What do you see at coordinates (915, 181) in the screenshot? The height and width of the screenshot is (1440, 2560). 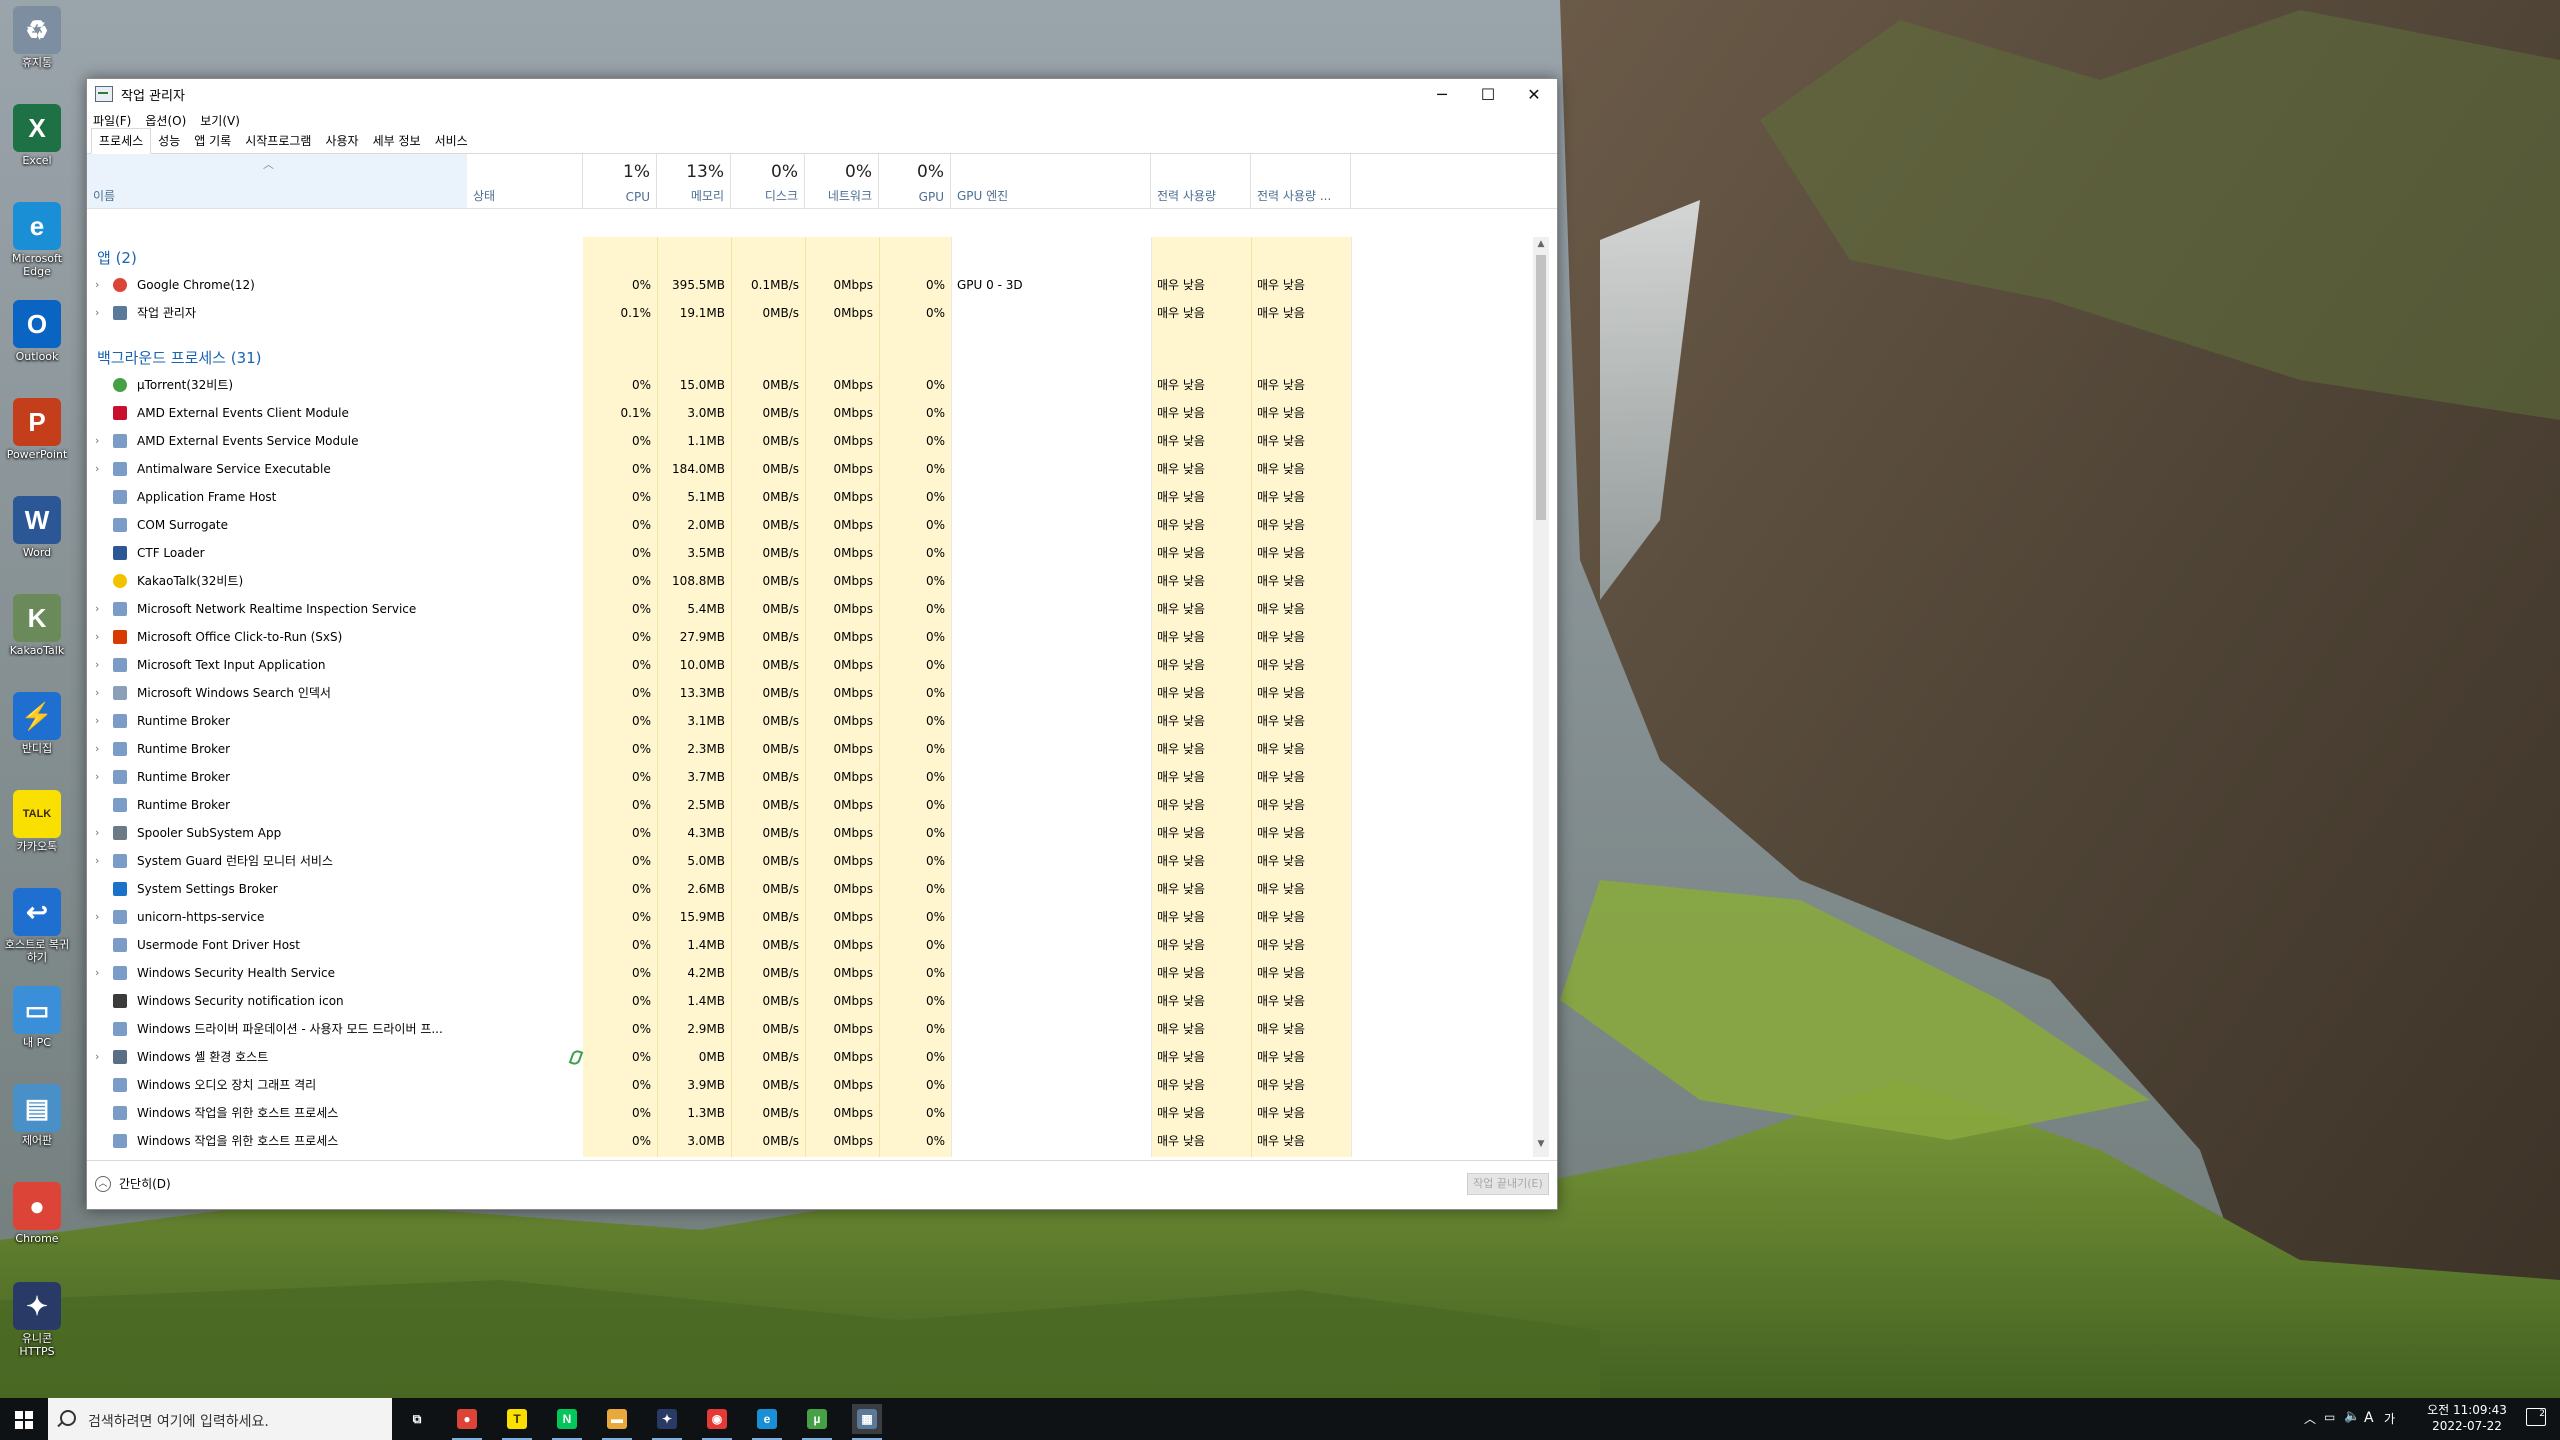 I see `col-gpu: 0% GPU` at bounding box center [915, 181].